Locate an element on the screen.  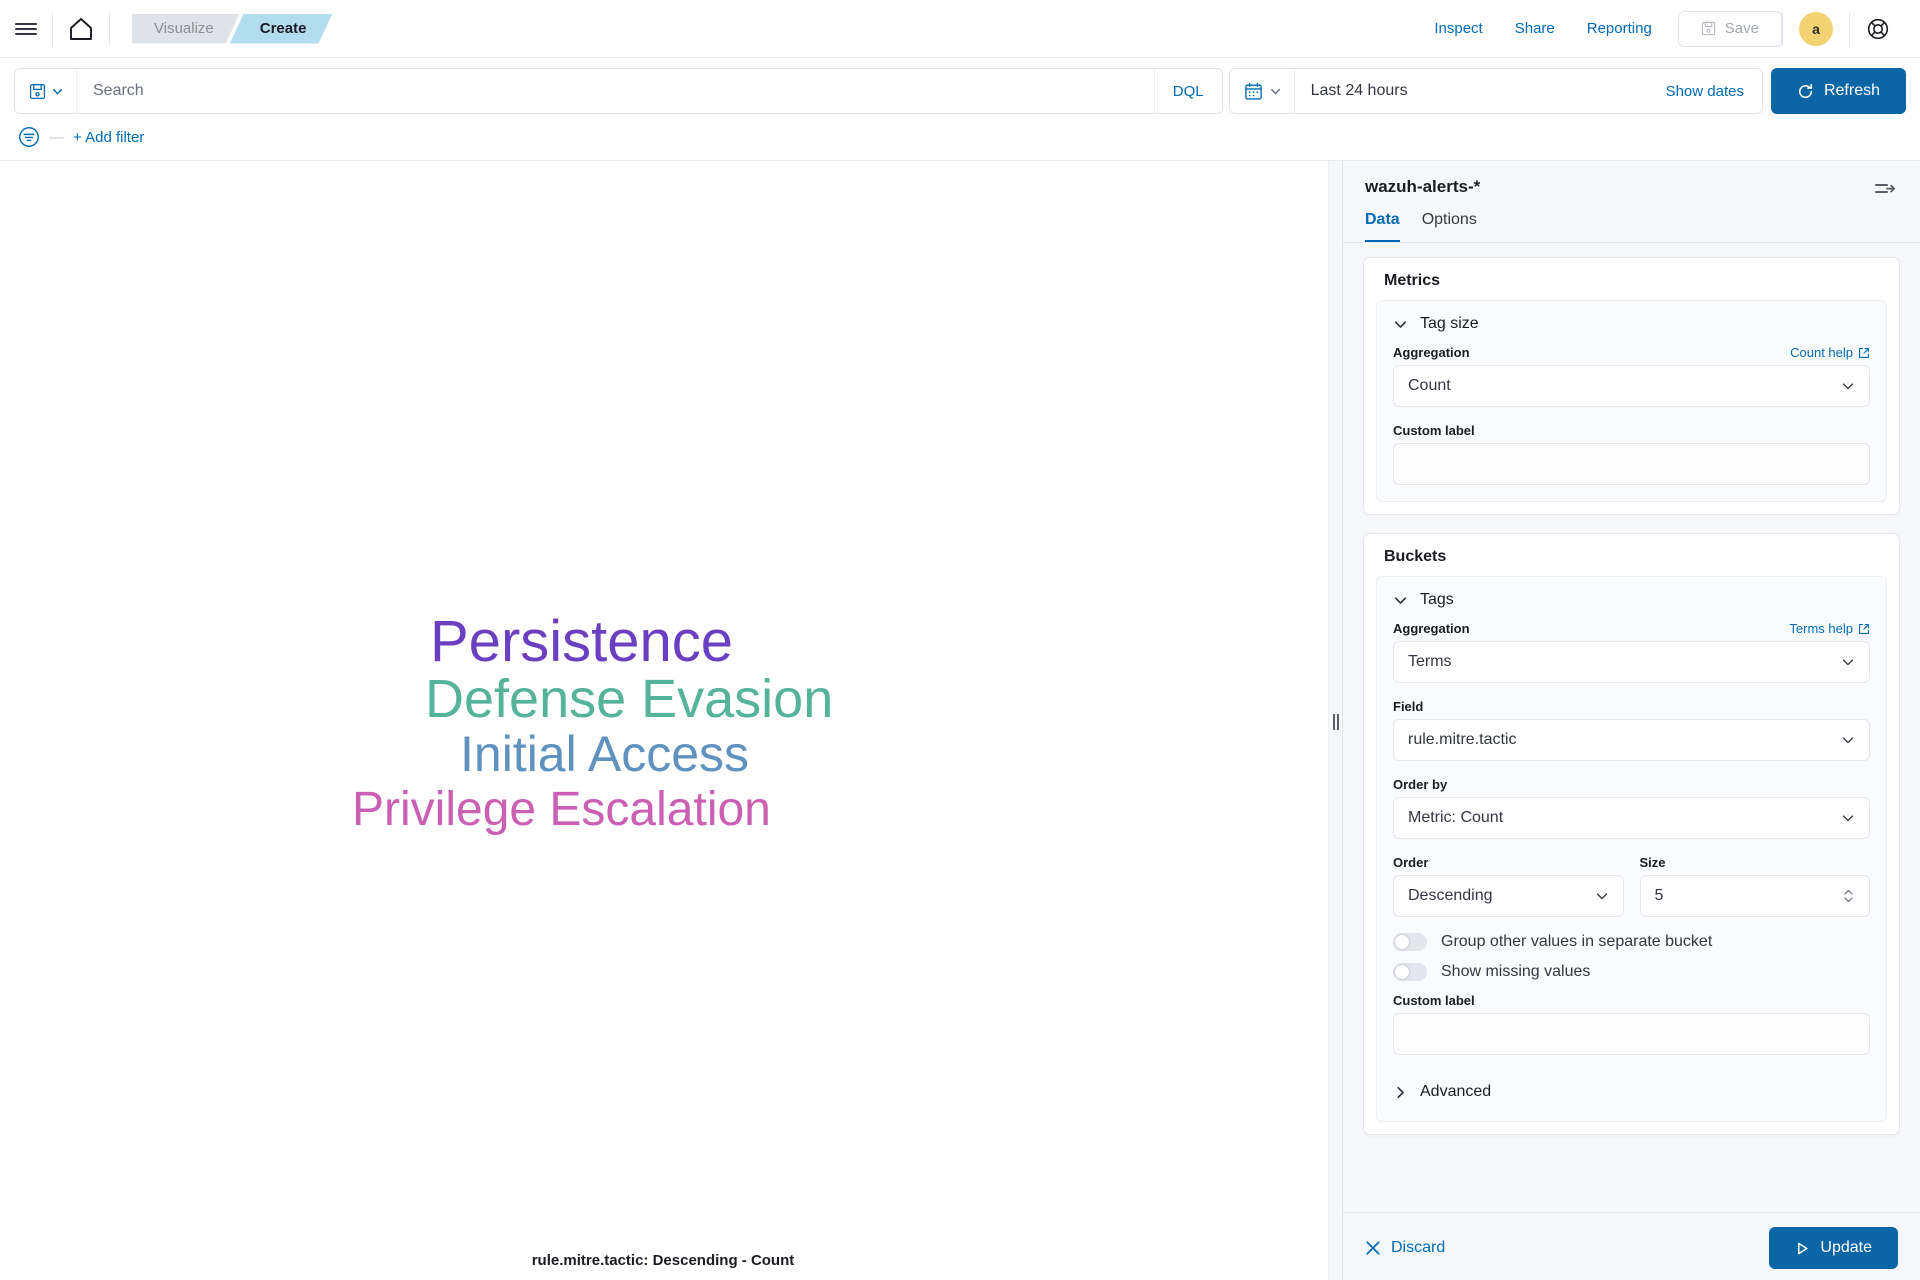
search-bar: DQL is located at coordinates (618, 91).